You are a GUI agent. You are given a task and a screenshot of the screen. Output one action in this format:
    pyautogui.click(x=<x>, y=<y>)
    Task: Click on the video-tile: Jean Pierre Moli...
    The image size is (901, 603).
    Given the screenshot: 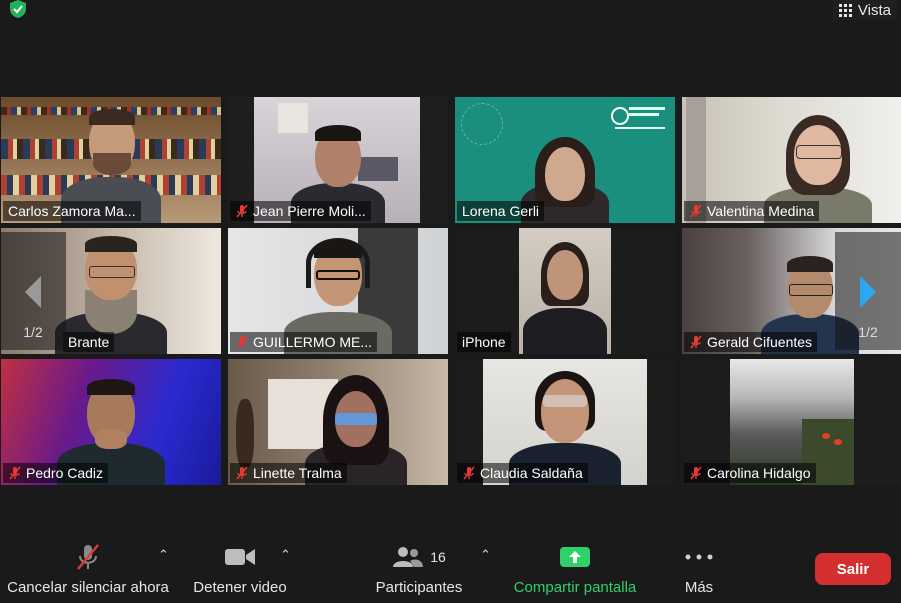 What is the action you would take?
    pyautogui.click(x=338, y=160)
    